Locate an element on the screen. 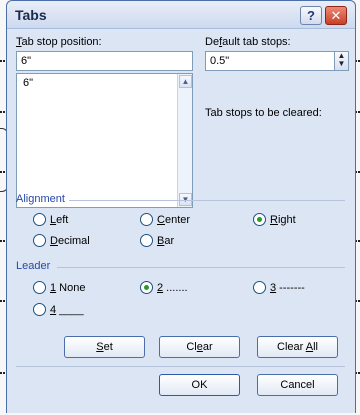 The height and width of the screenshot is (415, 360). leader-underline-radio: 4 ____ is located at coordinates (58, 309).